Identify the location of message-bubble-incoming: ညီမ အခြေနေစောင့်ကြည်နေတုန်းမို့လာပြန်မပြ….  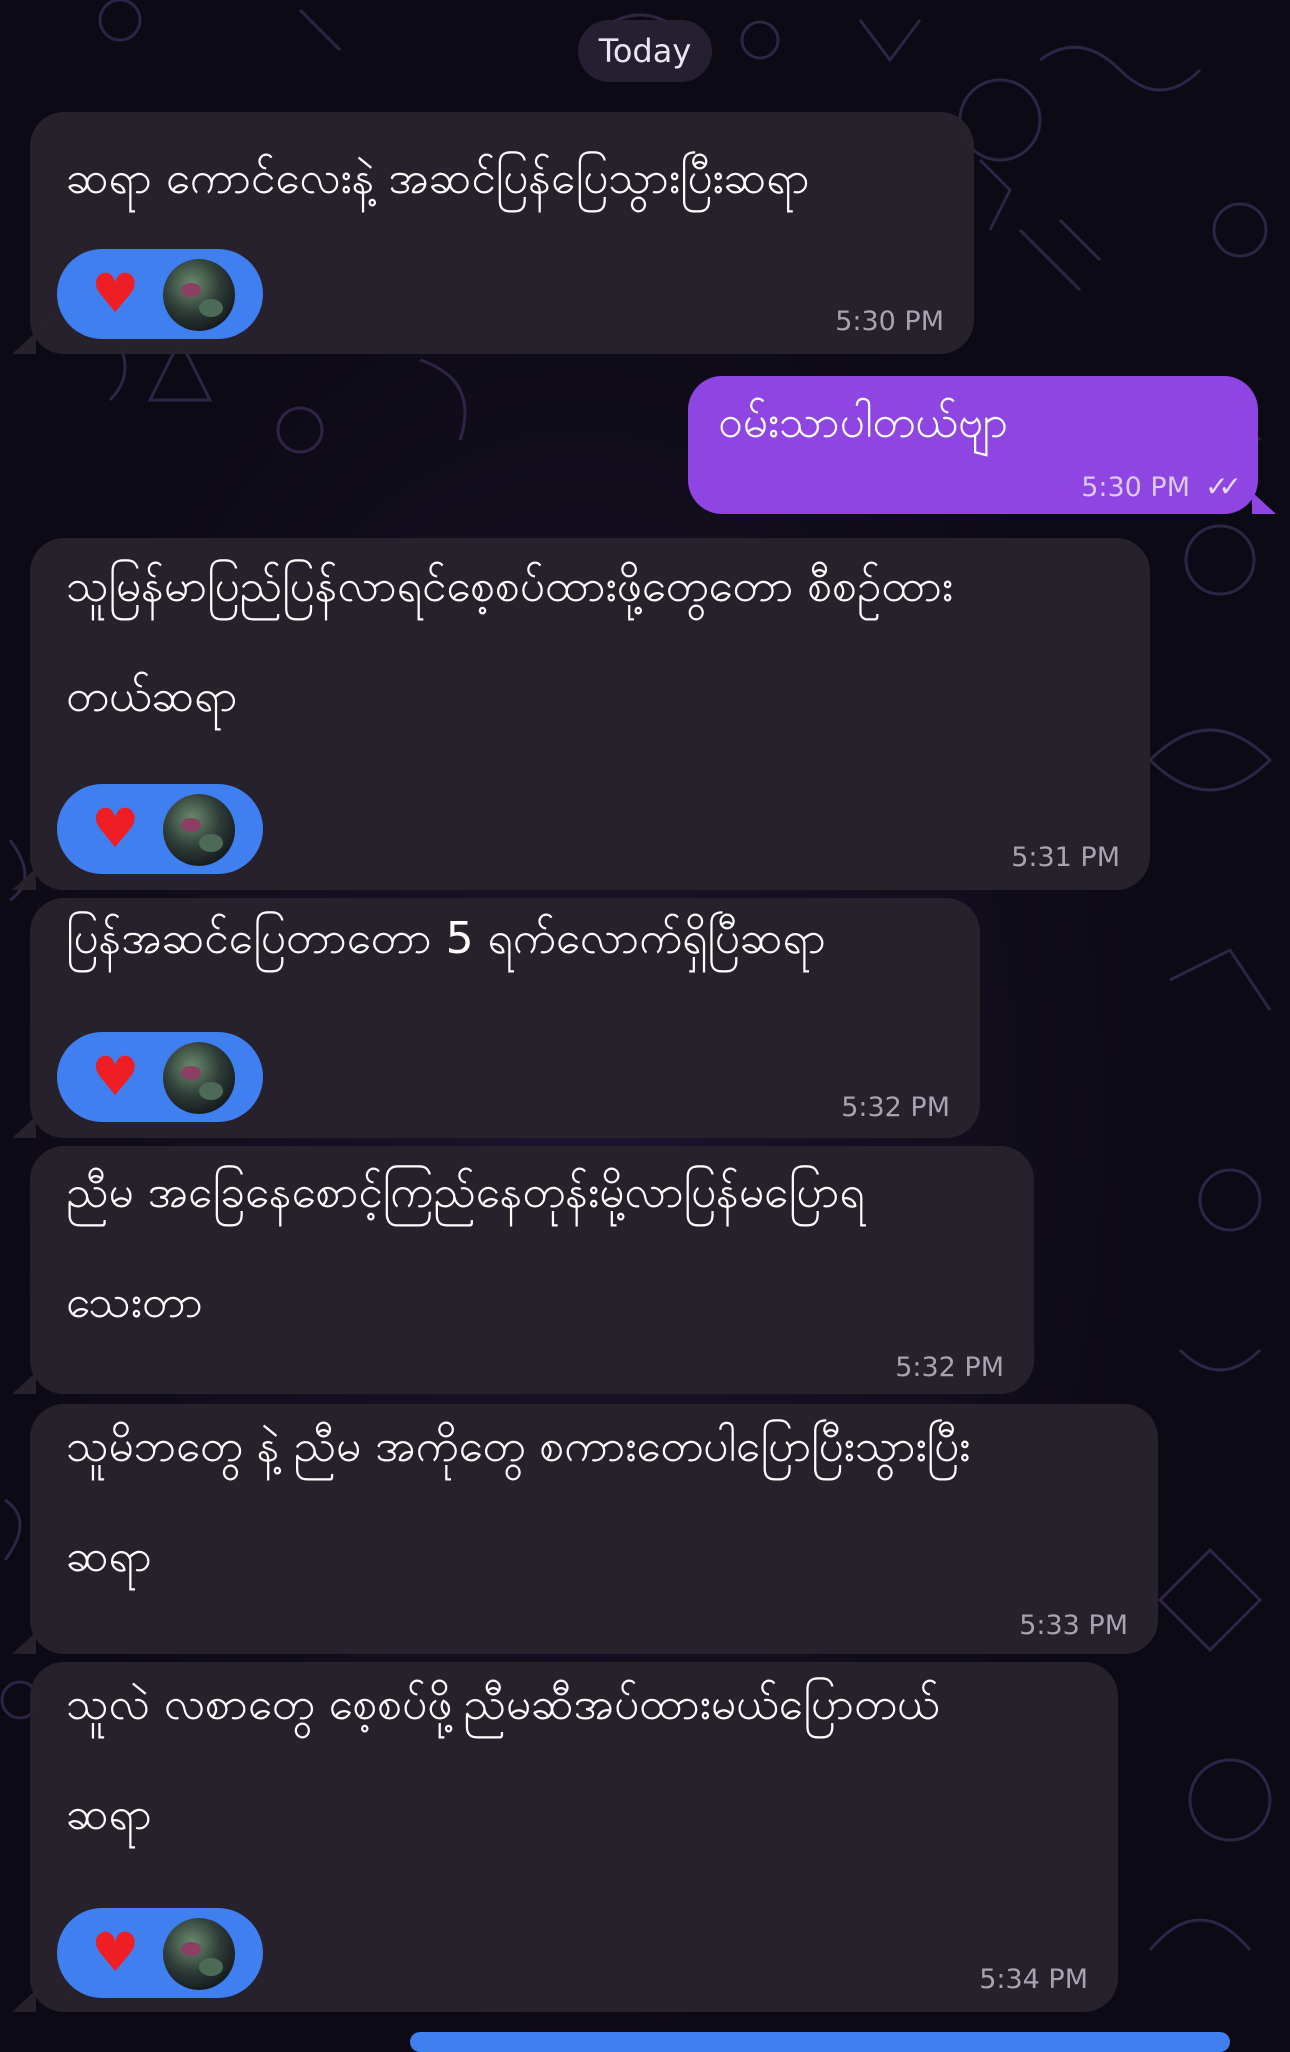
(523, 1270).